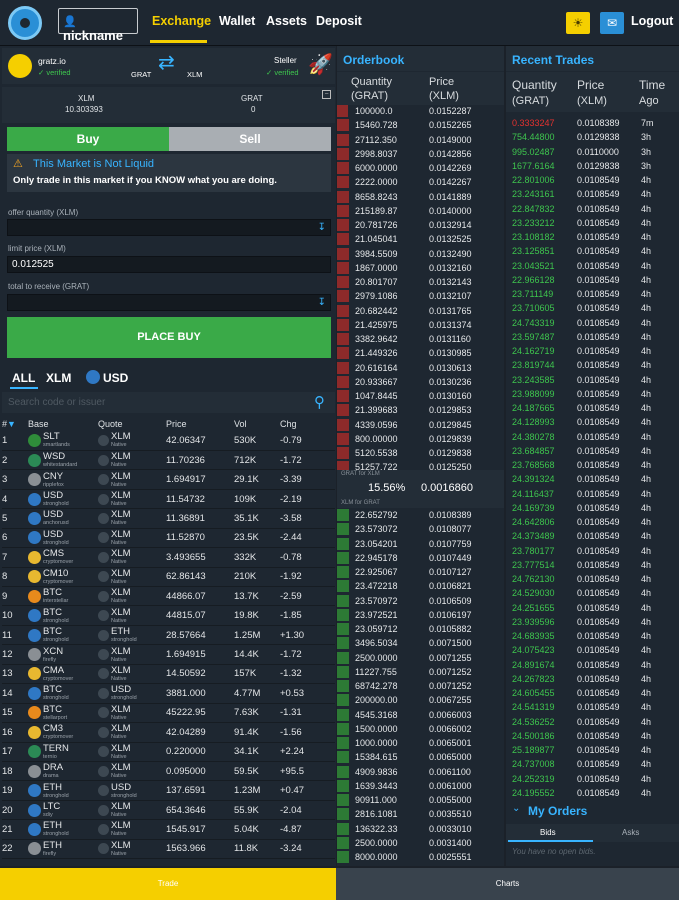 This screenshot has height=900, width=679. What do you see at coordinates (168, 771) in the screenshot?
I see `table-row: 18 DRA drama XLM Native 0.095000 59.5K +95.5` at bounding box center [168, 771].